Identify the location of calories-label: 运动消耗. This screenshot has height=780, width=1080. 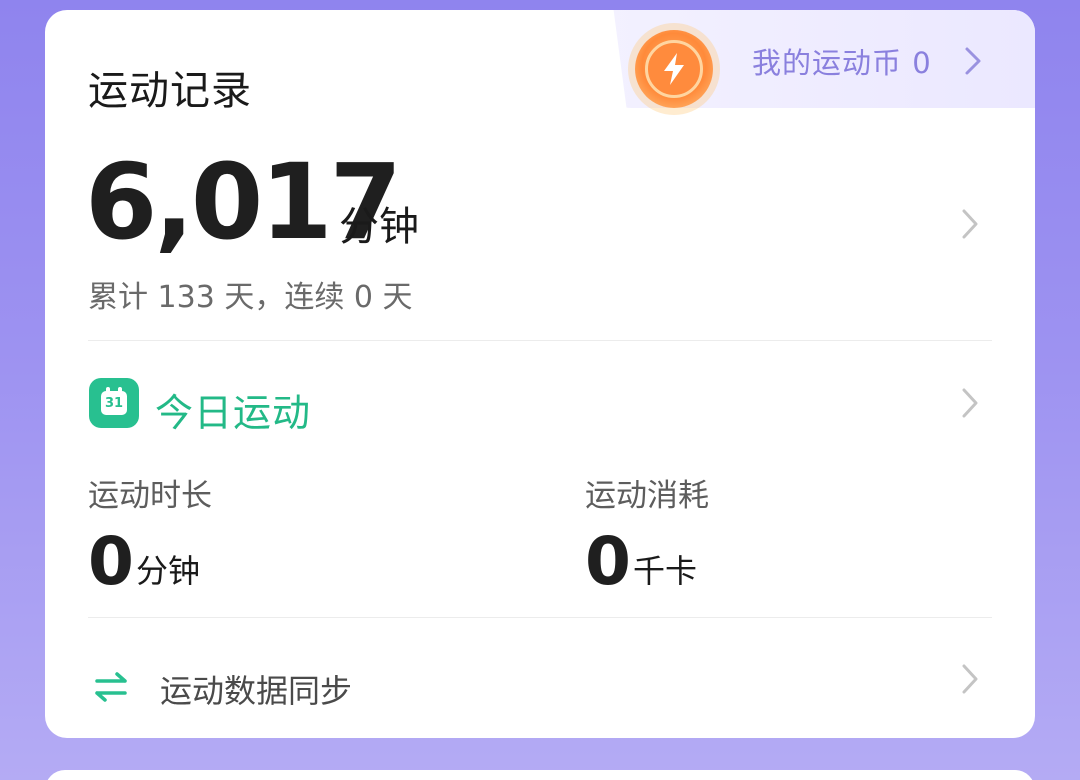
(647, 496).